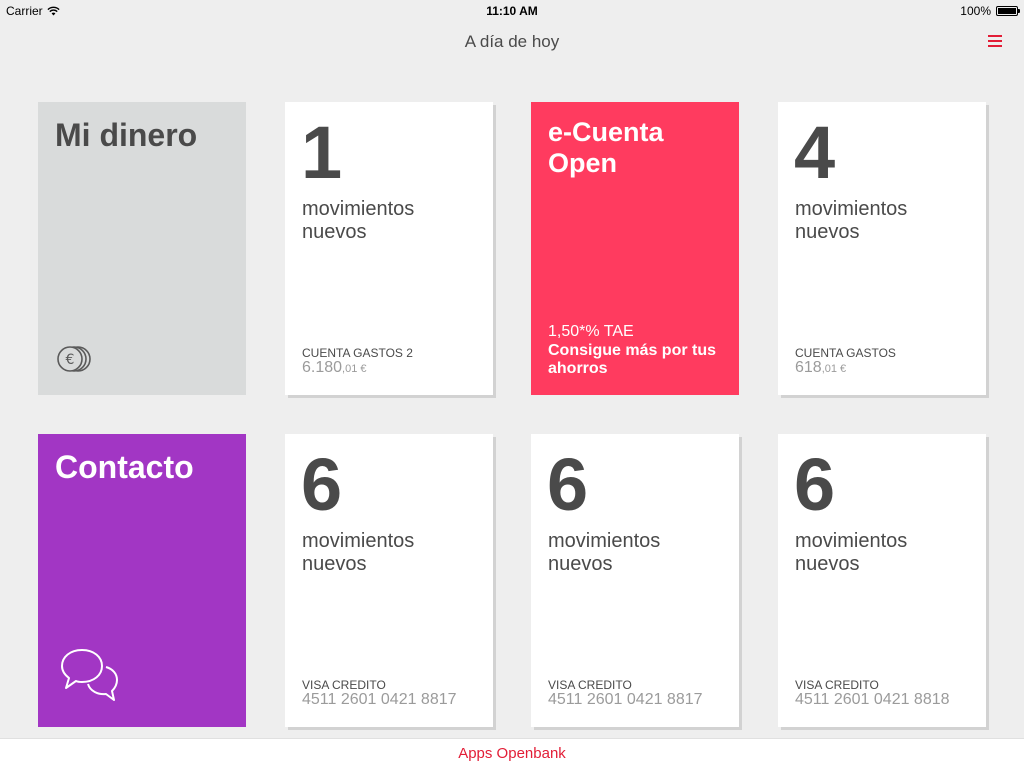 This screenshot has width=1024, height=768. Describe the element at coordinates (808, 367) in the screenshot. I see `balance-main: 618` at that location.